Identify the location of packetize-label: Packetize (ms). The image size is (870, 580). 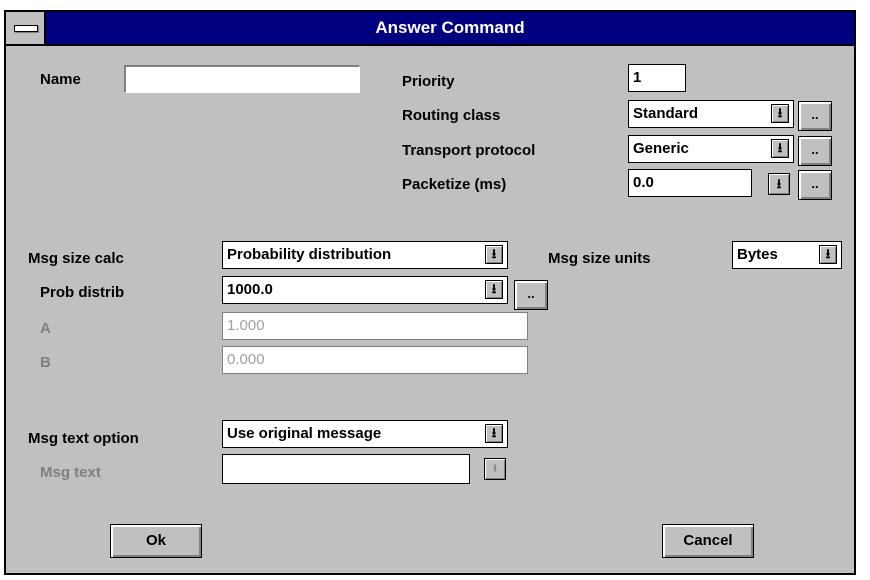
(454, 184).